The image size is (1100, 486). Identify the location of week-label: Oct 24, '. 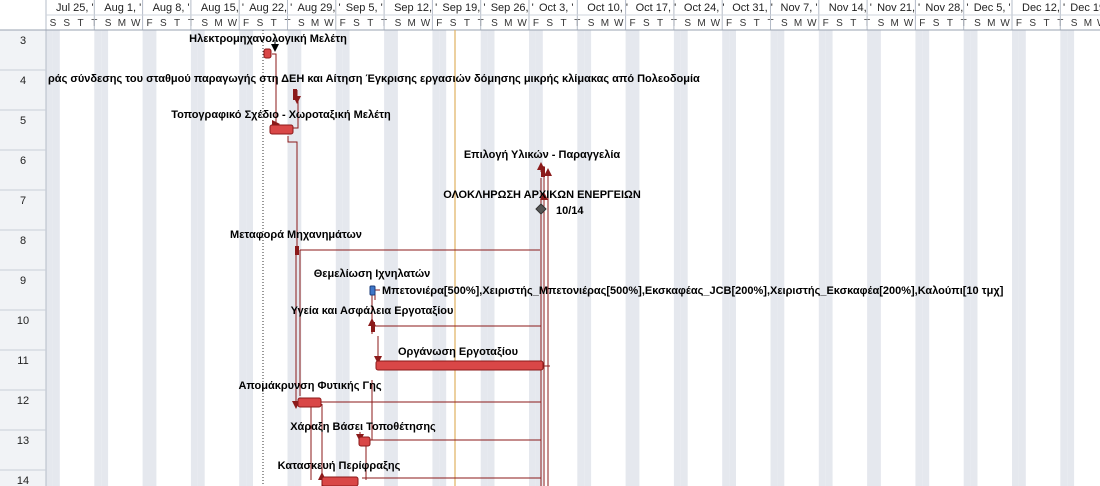
(704, 8).